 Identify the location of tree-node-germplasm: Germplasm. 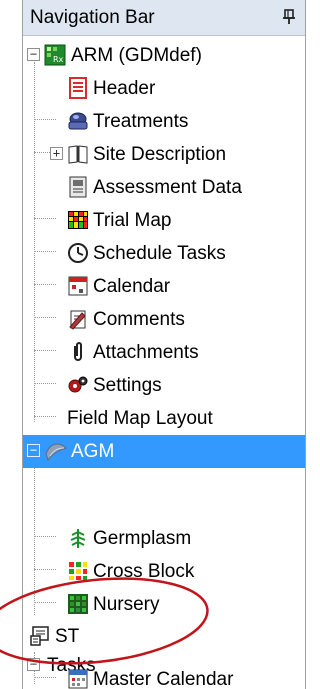
(164, 538).